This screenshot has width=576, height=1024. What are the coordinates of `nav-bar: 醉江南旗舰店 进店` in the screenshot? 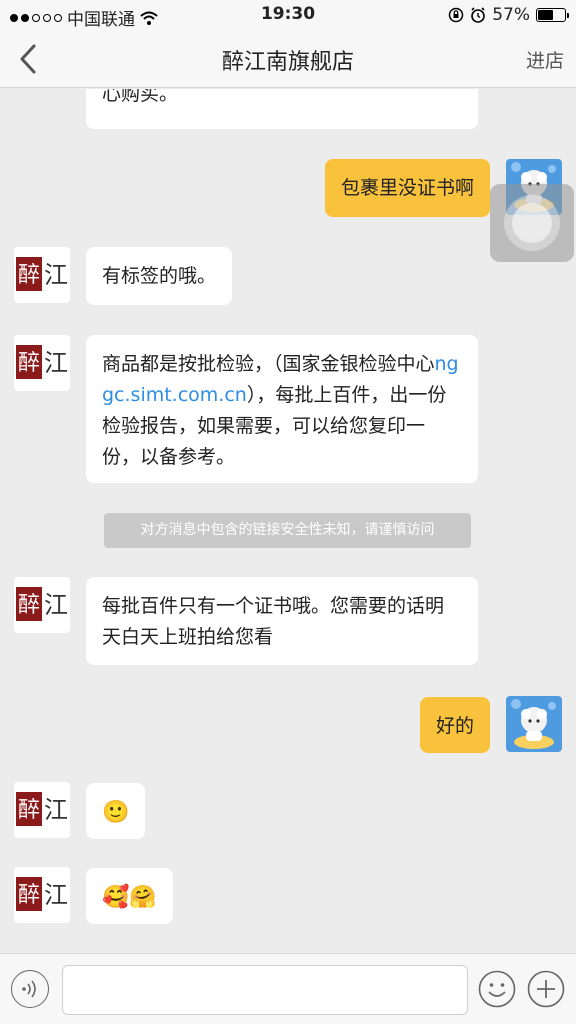 It's located at (288, 59).